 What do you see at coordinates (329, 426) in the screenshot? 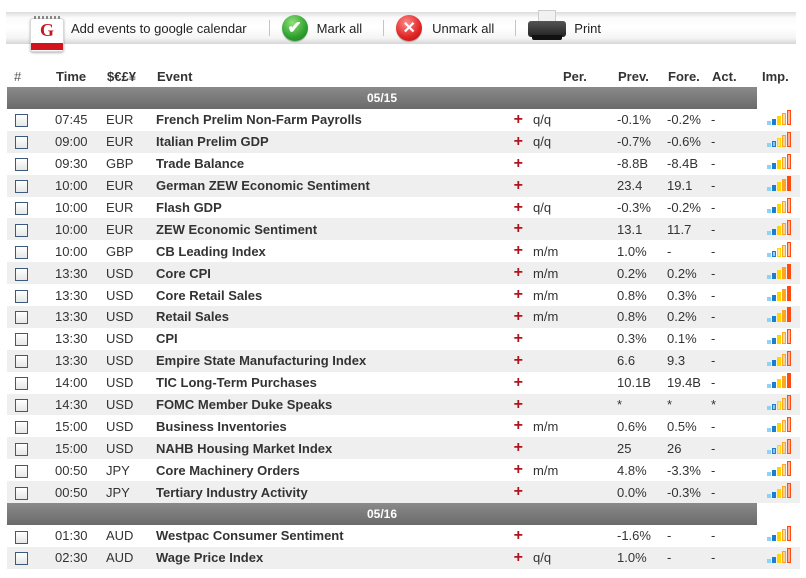
I see `event-name: Business Inventories` at bounding box center [329, 426].